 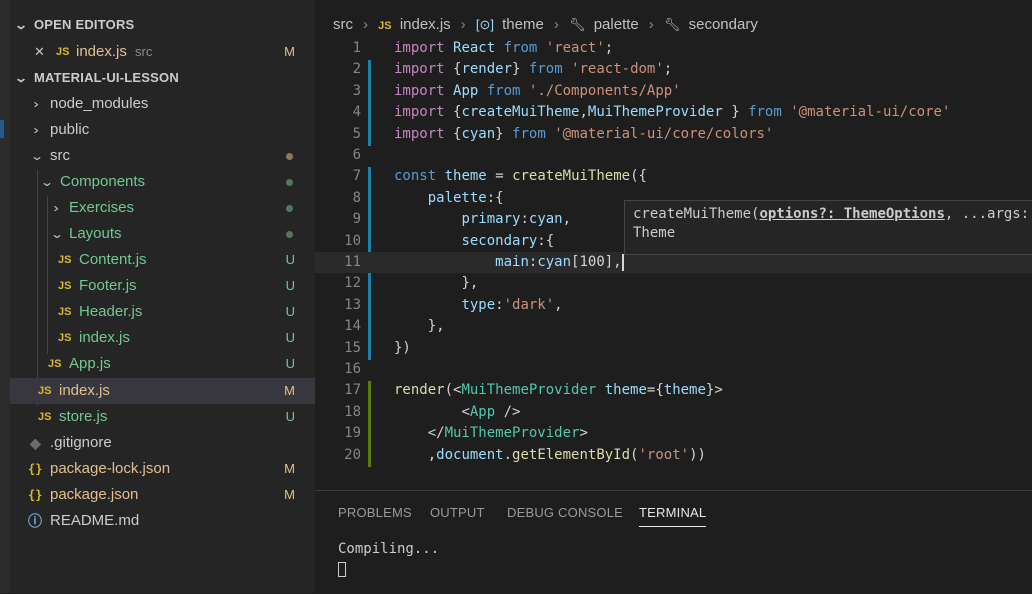 What do you see at coordinates (352, 283) in the screenshot?
I see `line-number: 12` at bounding box center [352, 283].